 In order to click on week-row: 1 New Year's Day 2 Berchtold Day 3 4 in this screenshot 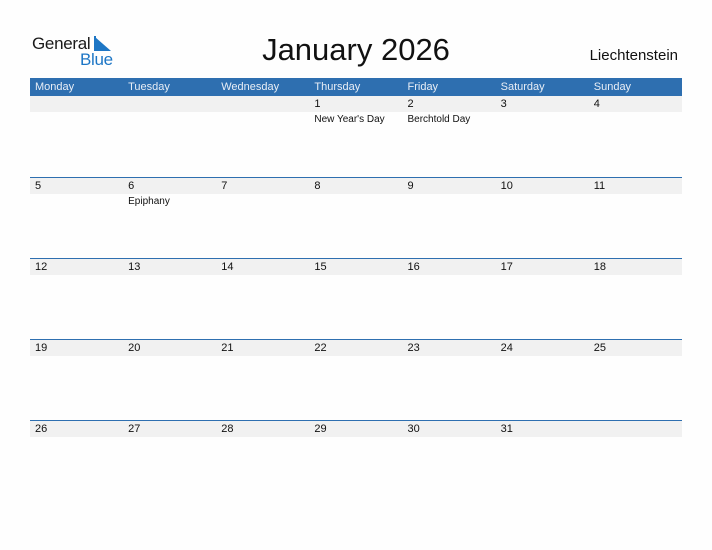, I will do `click(356, 136)`.